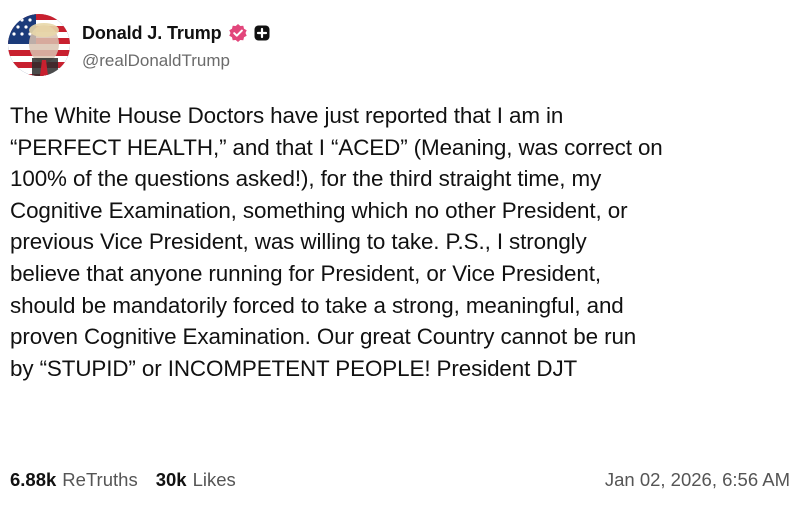  I want to click on retruths-stat: 6.88k ReTruths, so click(74, 480).